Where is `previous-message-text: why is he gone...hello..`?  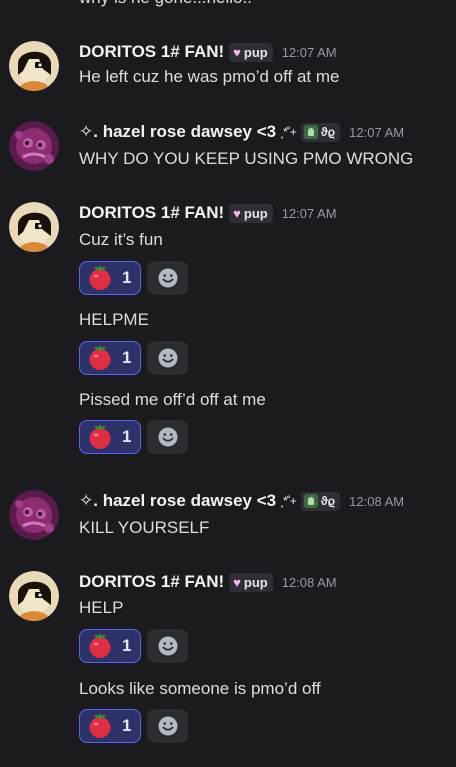 previous-message-text: why is he gone...hello.. is located at coordinates (165, 4).